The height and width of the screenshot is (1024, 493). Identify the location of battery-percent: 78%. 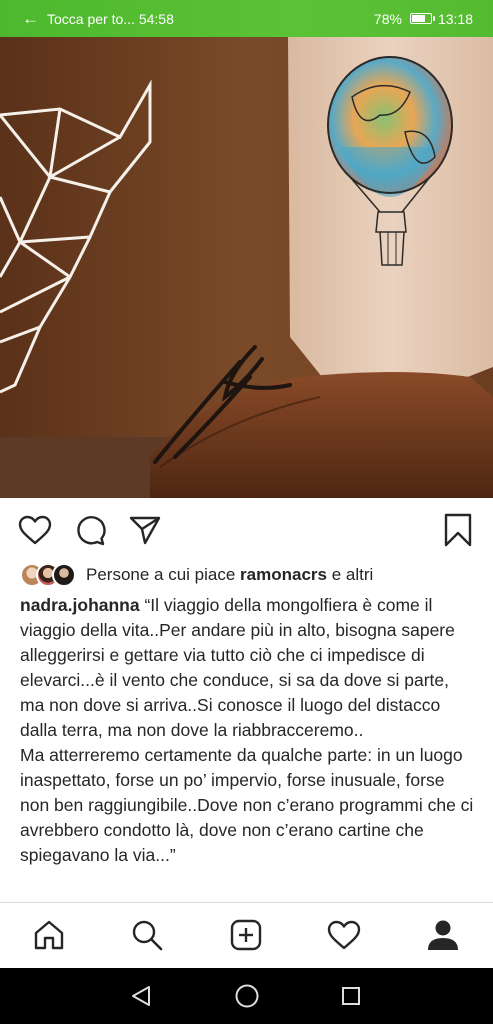
(387, 18).